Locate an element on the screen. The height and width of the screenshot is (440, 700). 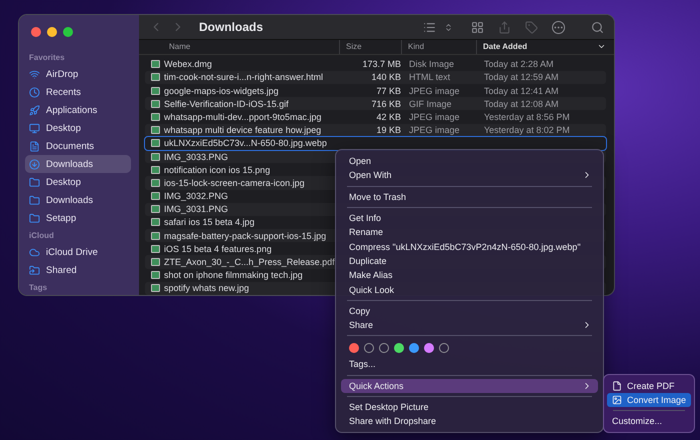
file-date: Today at 2:28 AM is located at coordinates (519, 64).